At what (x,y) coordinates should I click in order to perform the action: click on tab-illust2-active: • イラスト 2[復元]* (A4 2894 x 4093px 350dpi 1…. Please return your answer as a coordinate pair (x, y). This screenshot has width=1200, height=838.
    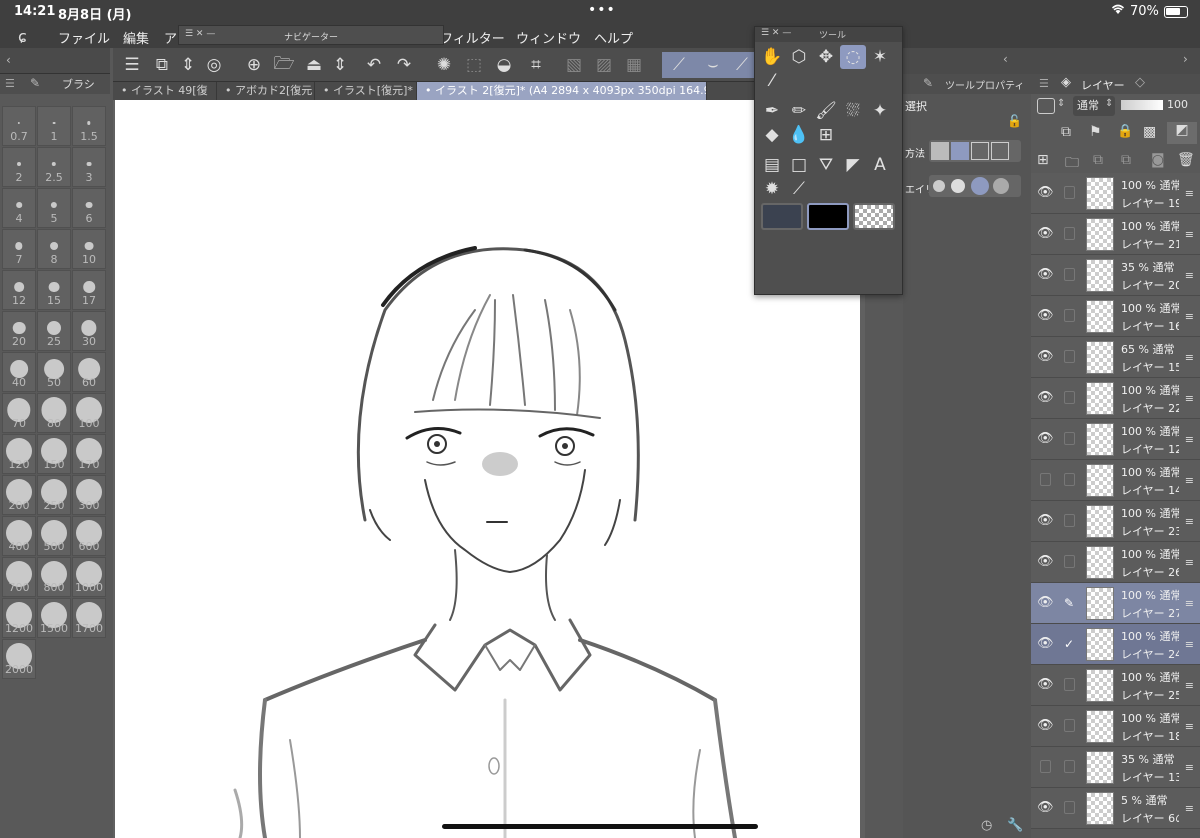
    Looking at the image, I should click on (562, 91).